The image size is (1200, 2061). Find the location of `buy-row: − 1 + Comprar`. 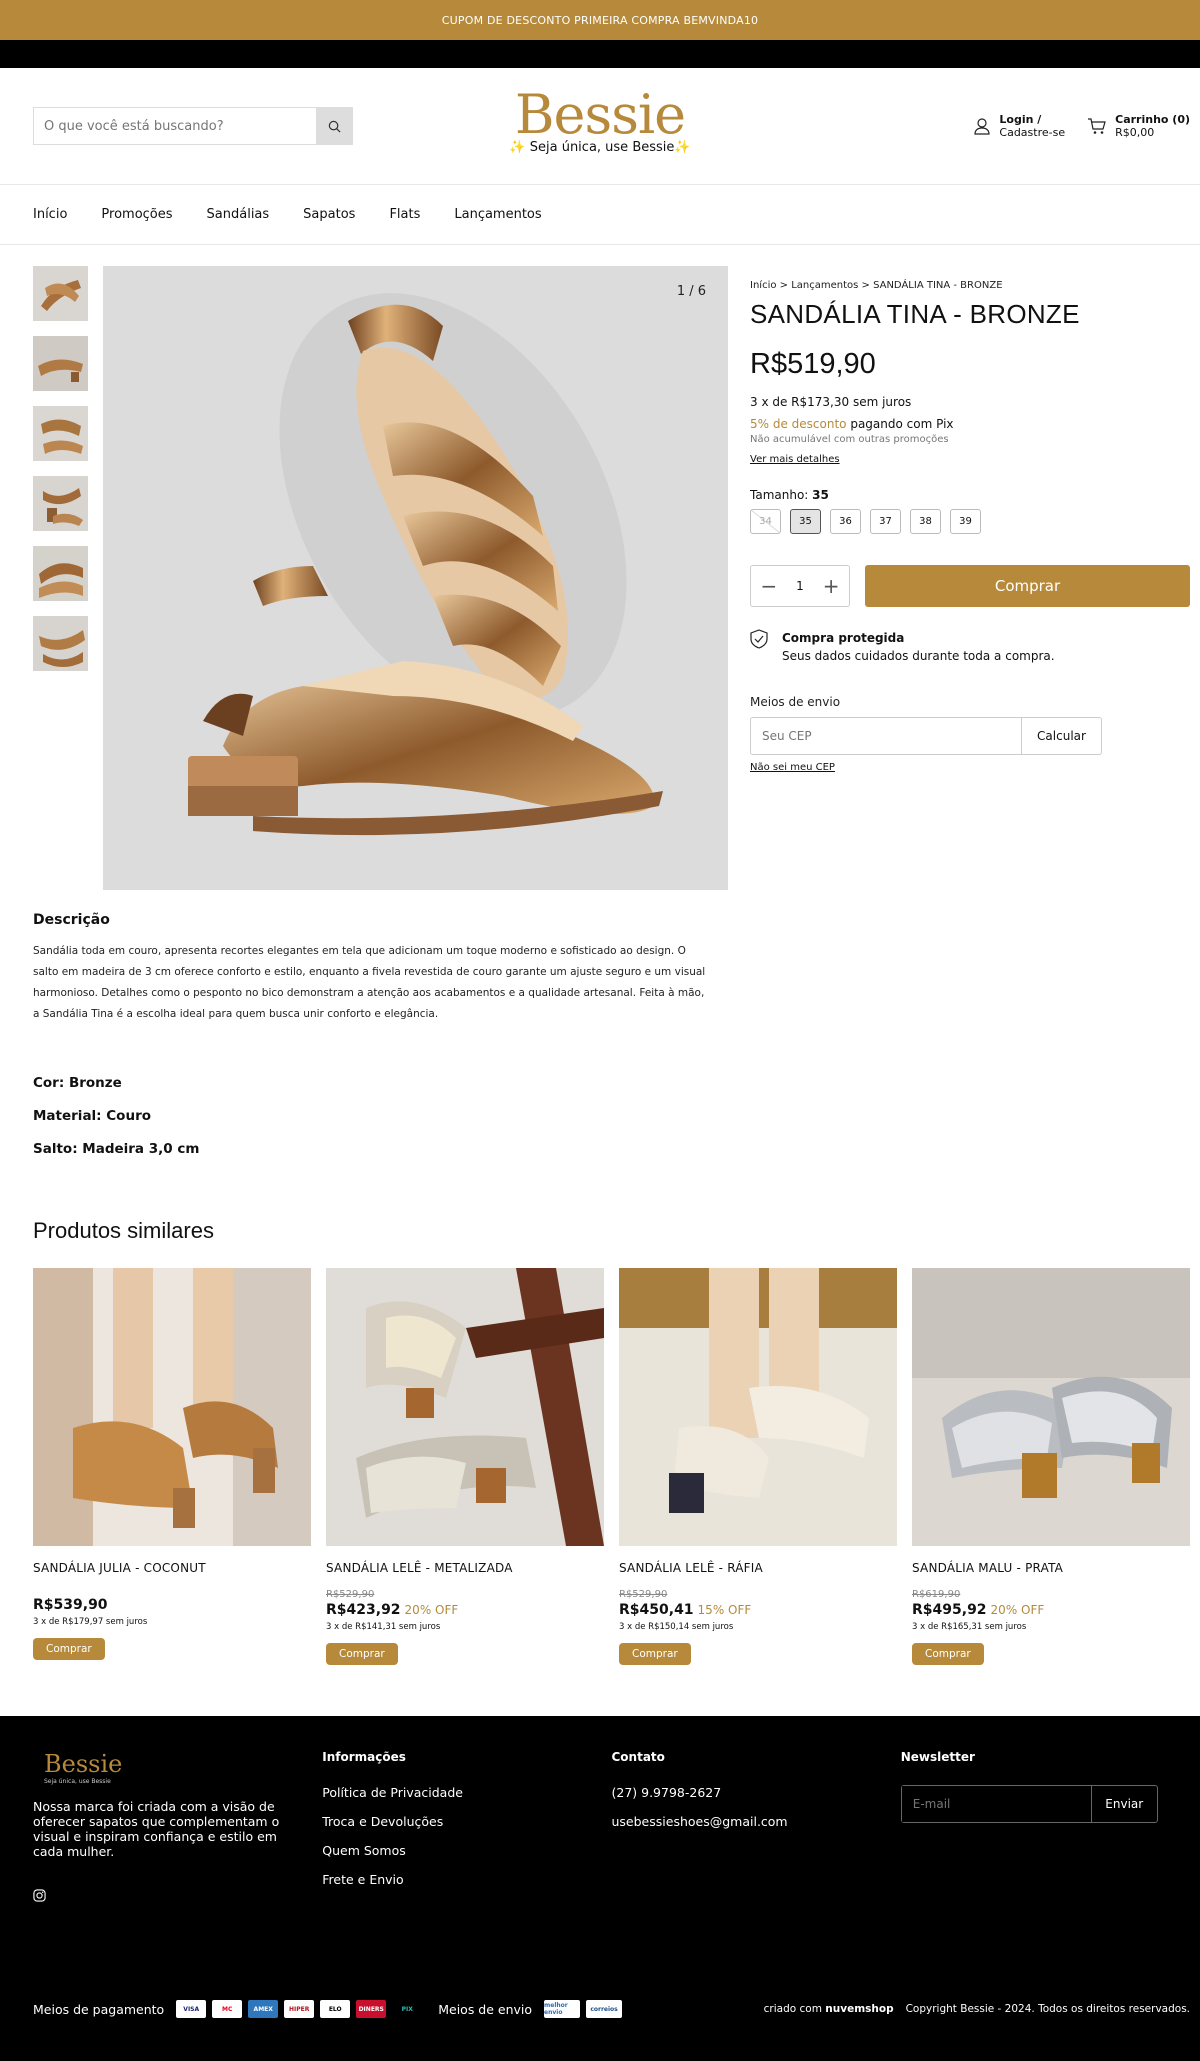

buy-row: − 1 + Comprar is located at coordinates (970, 586).